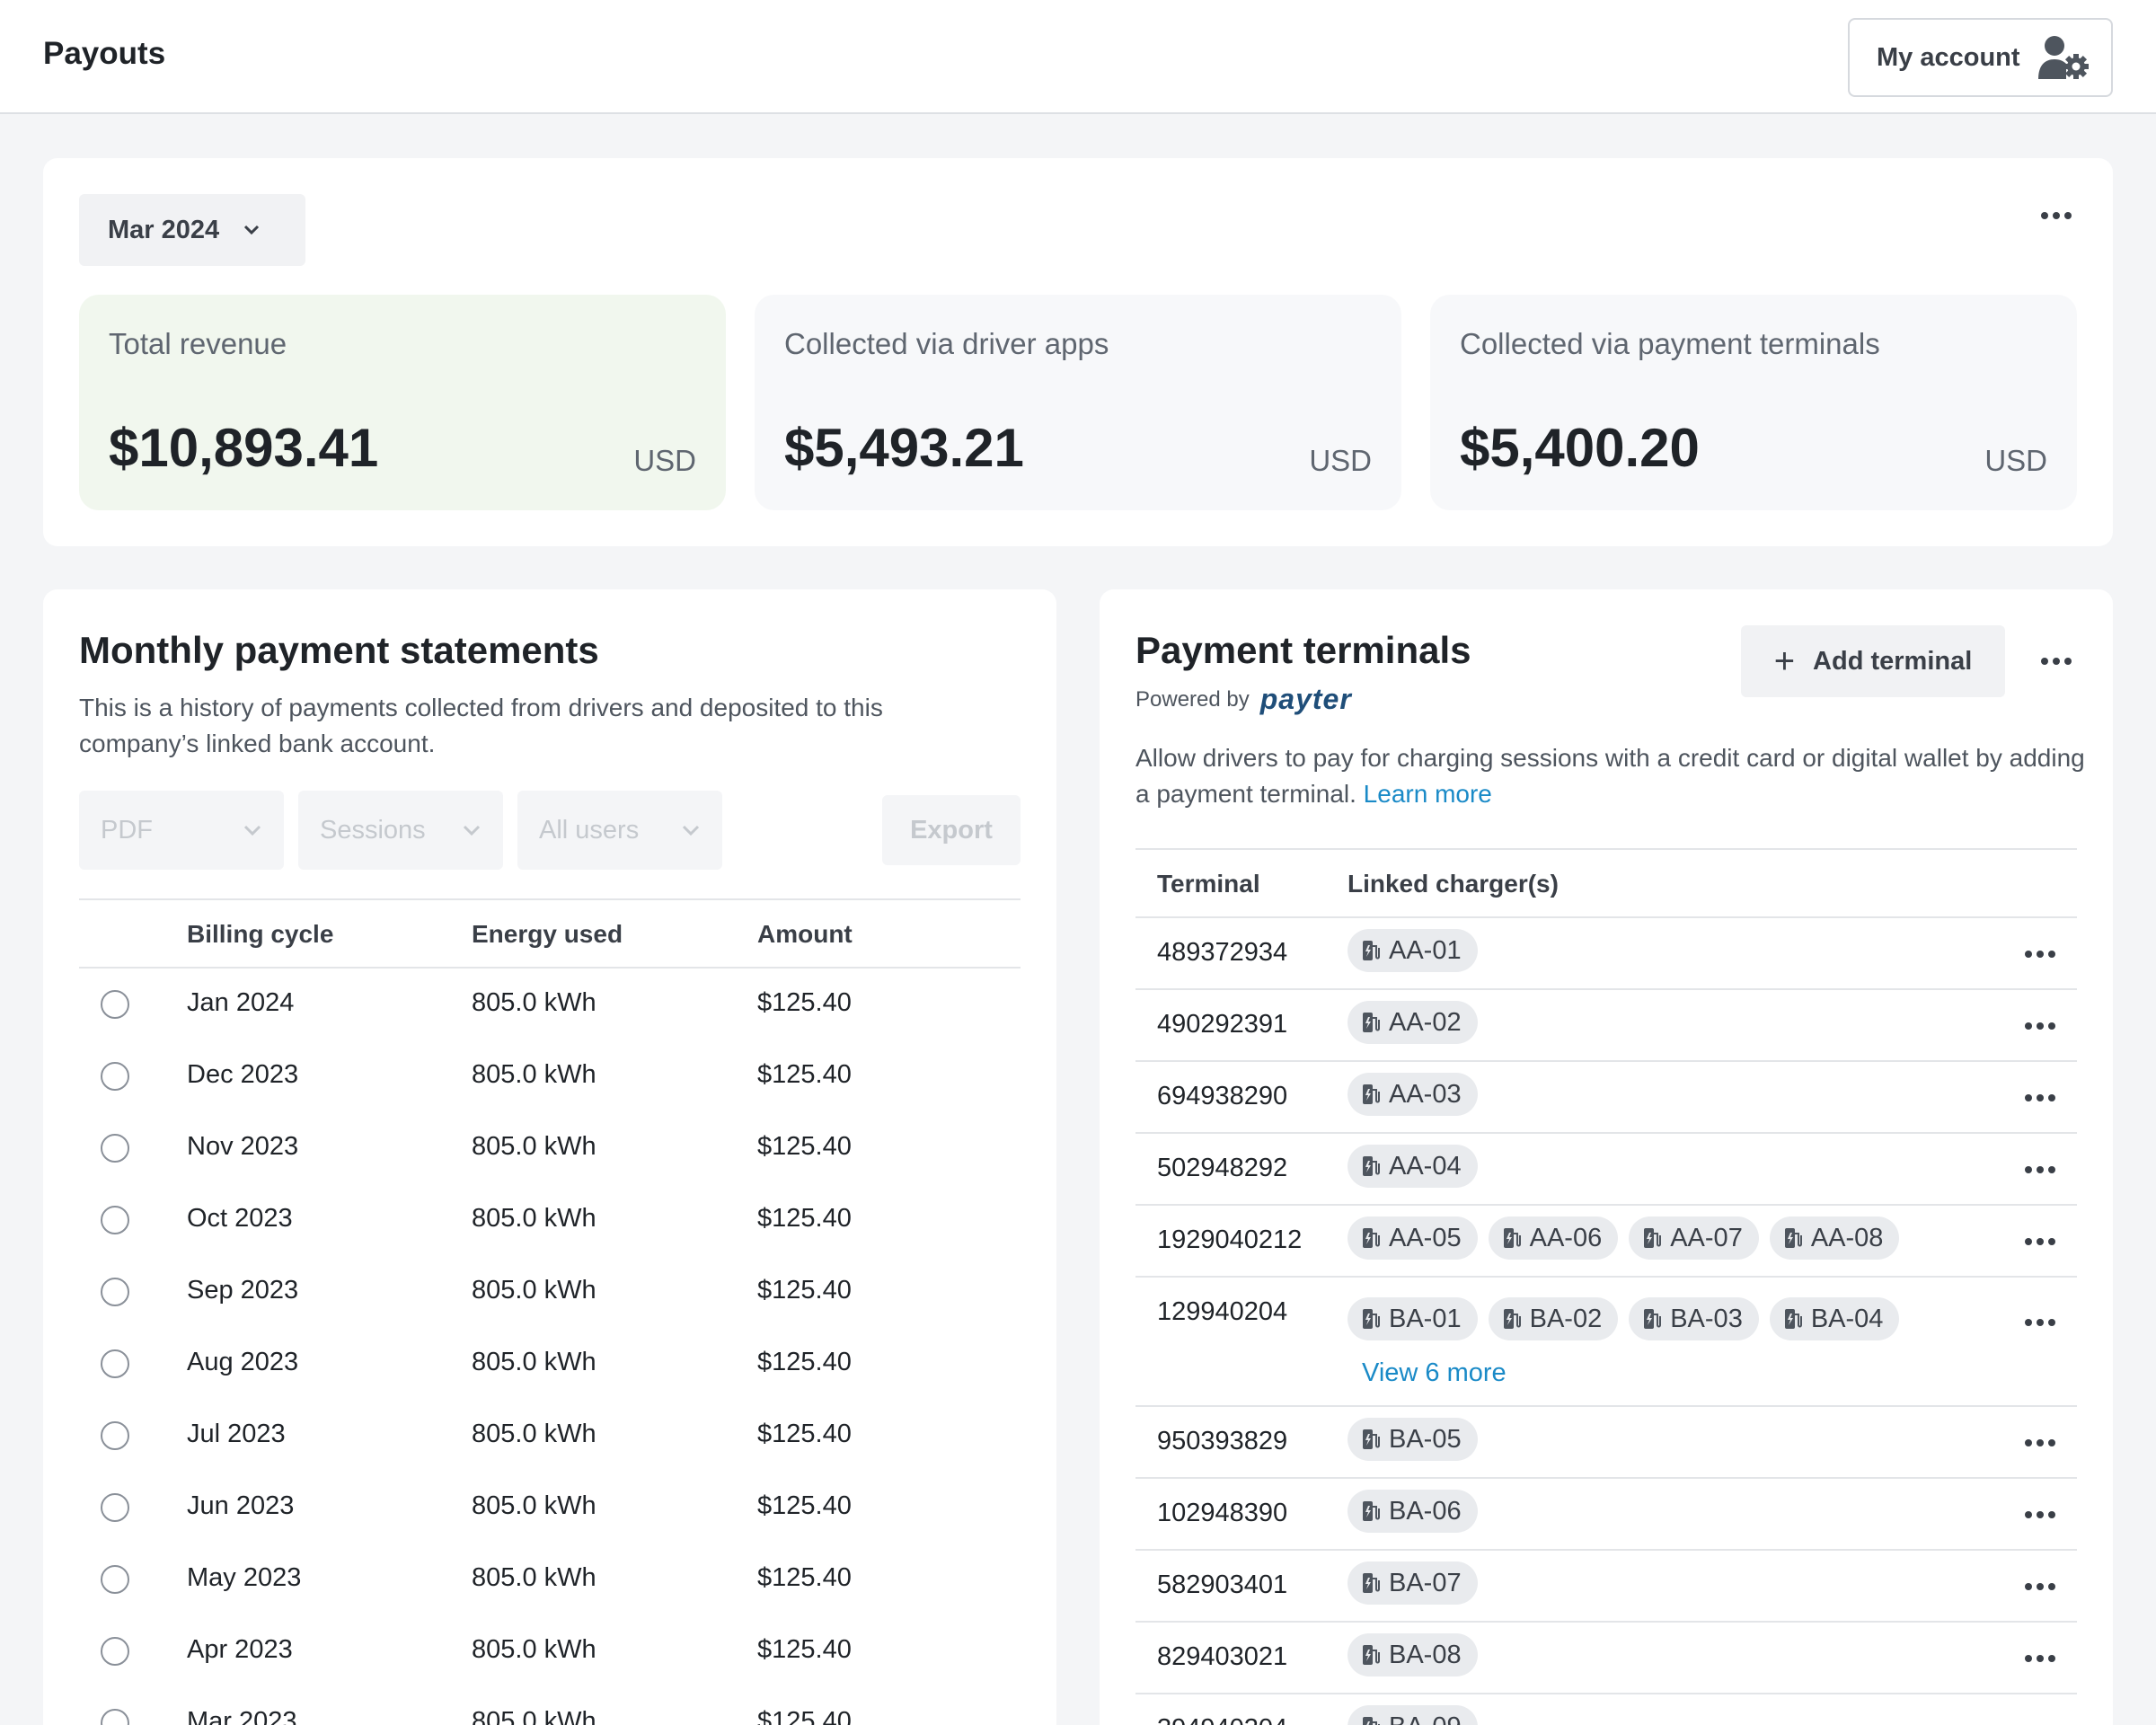 The height and width of the screenshot is (1725, 2156). I want to click on charger-chip-label: AA-01, so click(1425, 950).